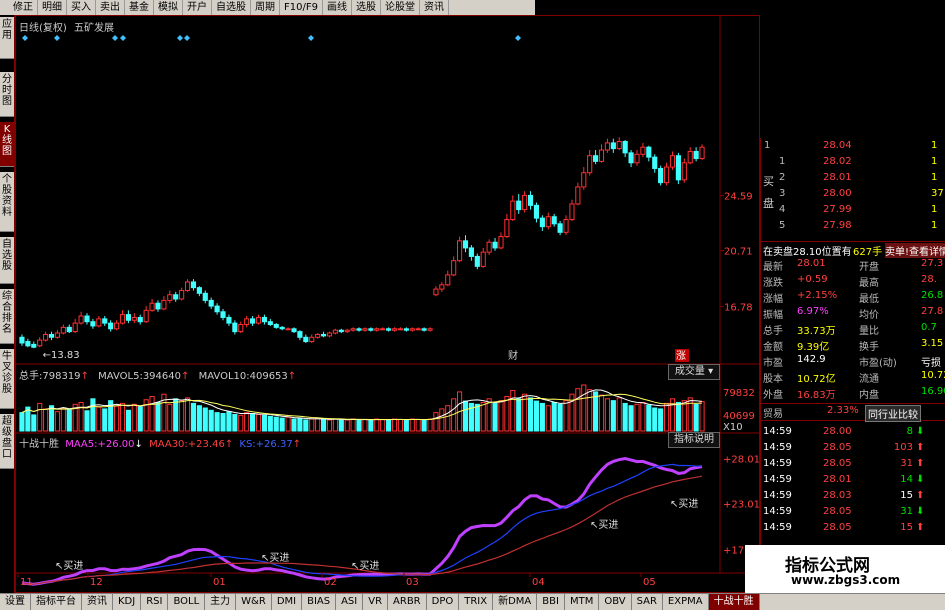 This screenshot has height=610, width=945. Describe the element at coordinates (15, 602) in the screenshot. I see `indicator-tab: 设置` at that location.